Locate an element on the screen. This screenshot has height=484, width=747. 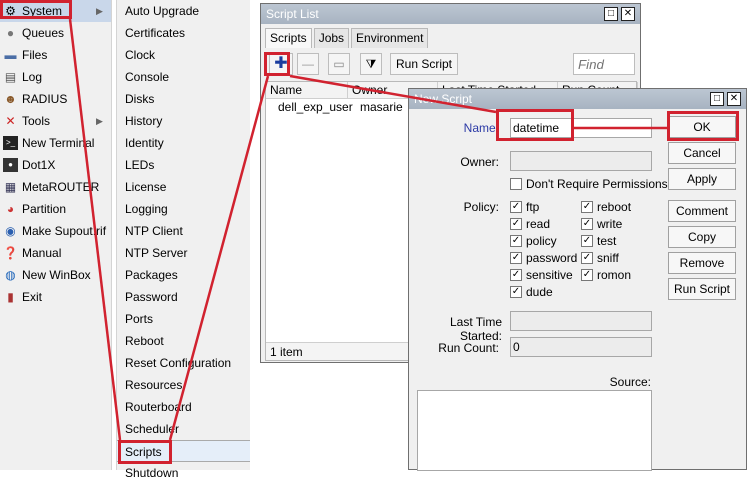
log-icon: ▤ is located at coordinates (10, 77).